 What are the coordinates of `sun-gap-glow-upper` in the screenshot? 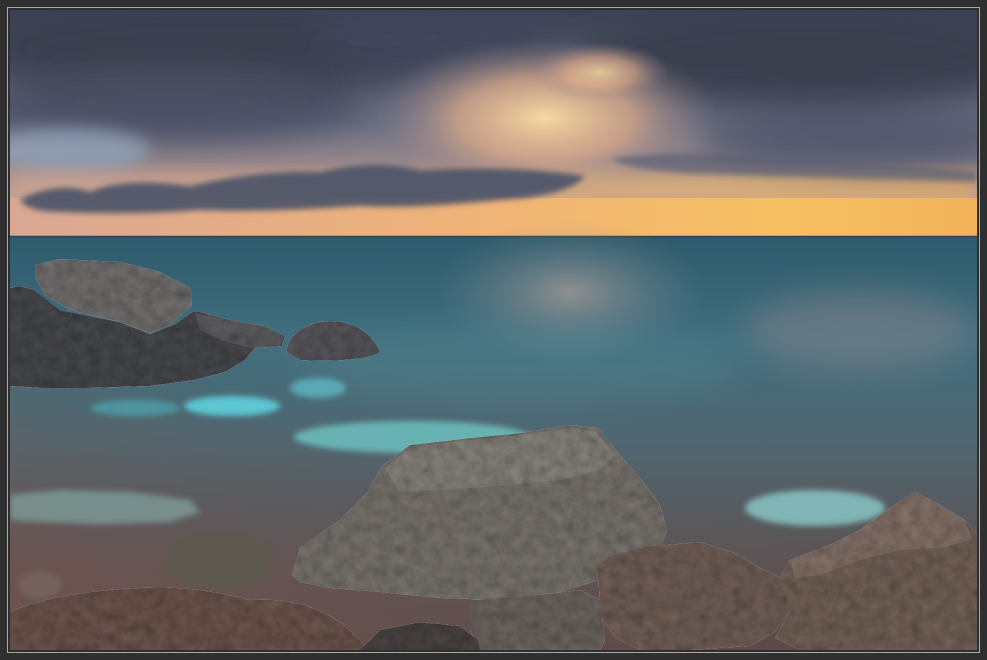 It's located at (600, 72).